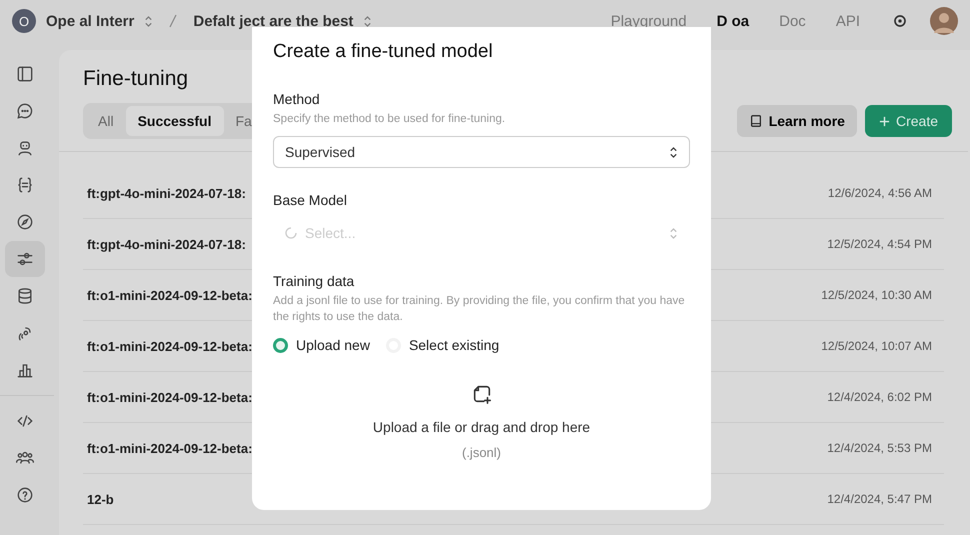  What do you see at coordinates (884, 121) in the screenshot?
I see `plus-icon` at bounding box center [884, 121].